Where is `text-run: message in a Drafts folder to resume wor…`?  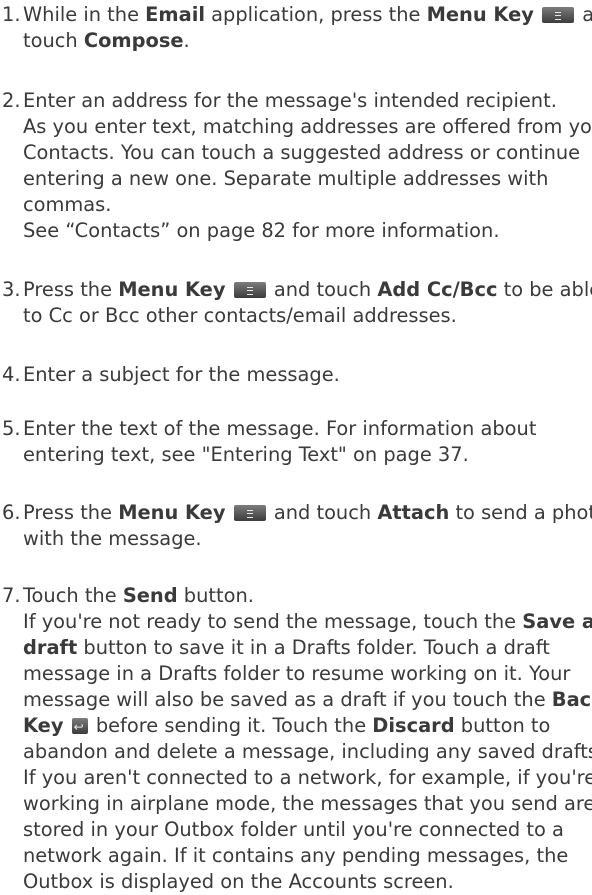 text-run: message in a Drafts folder to resume wor… is located at coordinates (297, 673).